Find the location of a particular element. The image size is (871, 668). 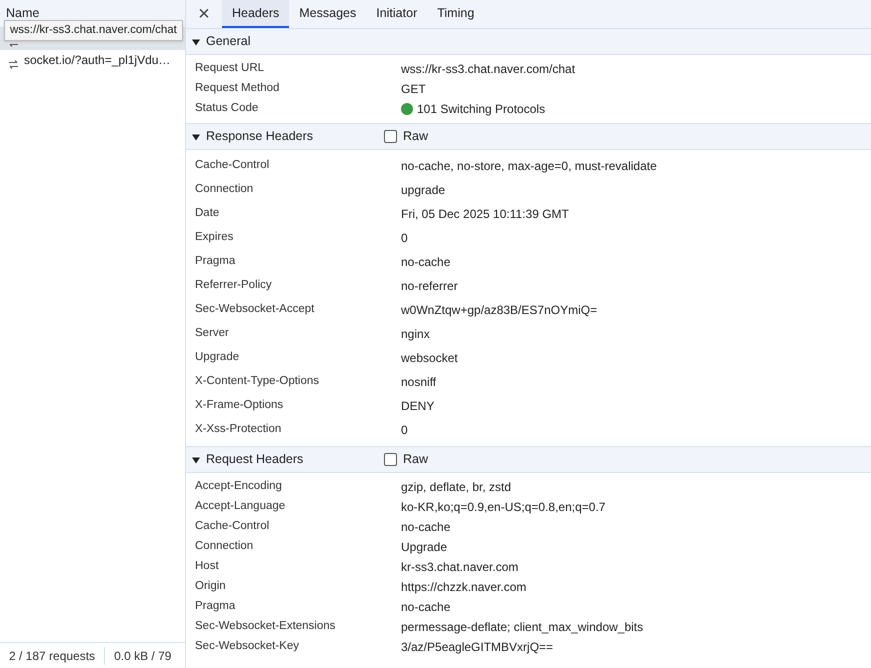

header-name: Sec-Websocket-Extensions is located at coordinates (265, 626).